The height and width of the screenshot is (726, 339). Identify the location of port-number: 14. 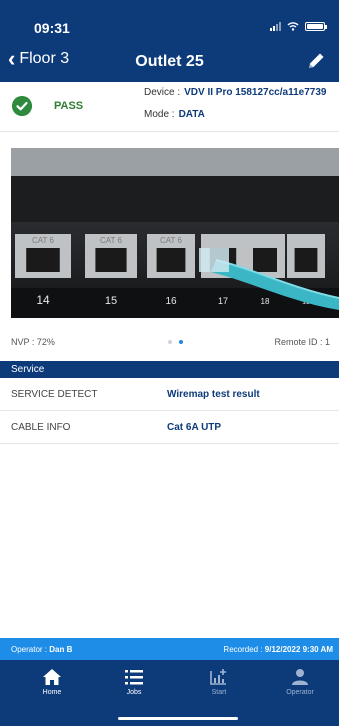
(43, 300).